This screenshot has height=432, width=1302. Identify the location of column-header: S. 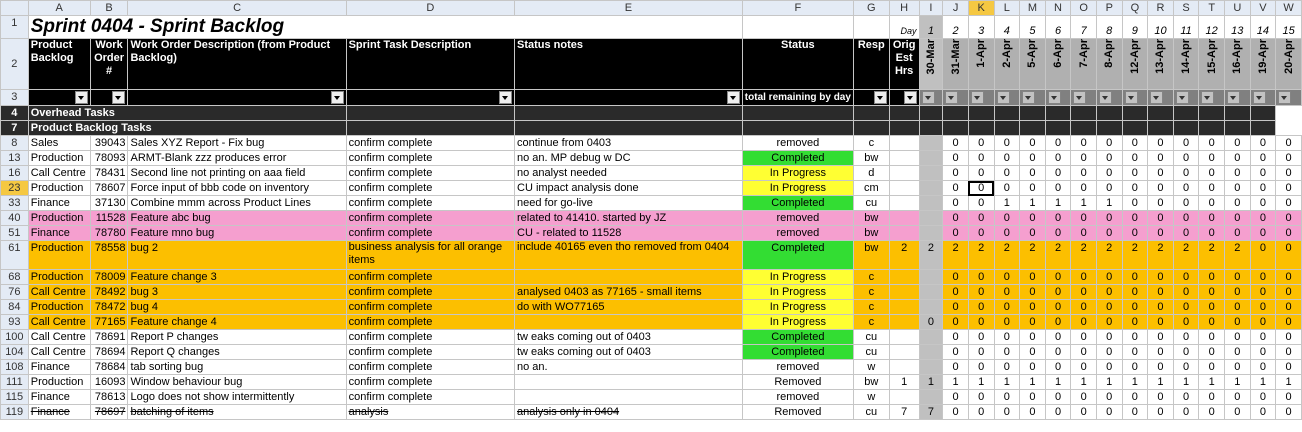
(1186, 8).